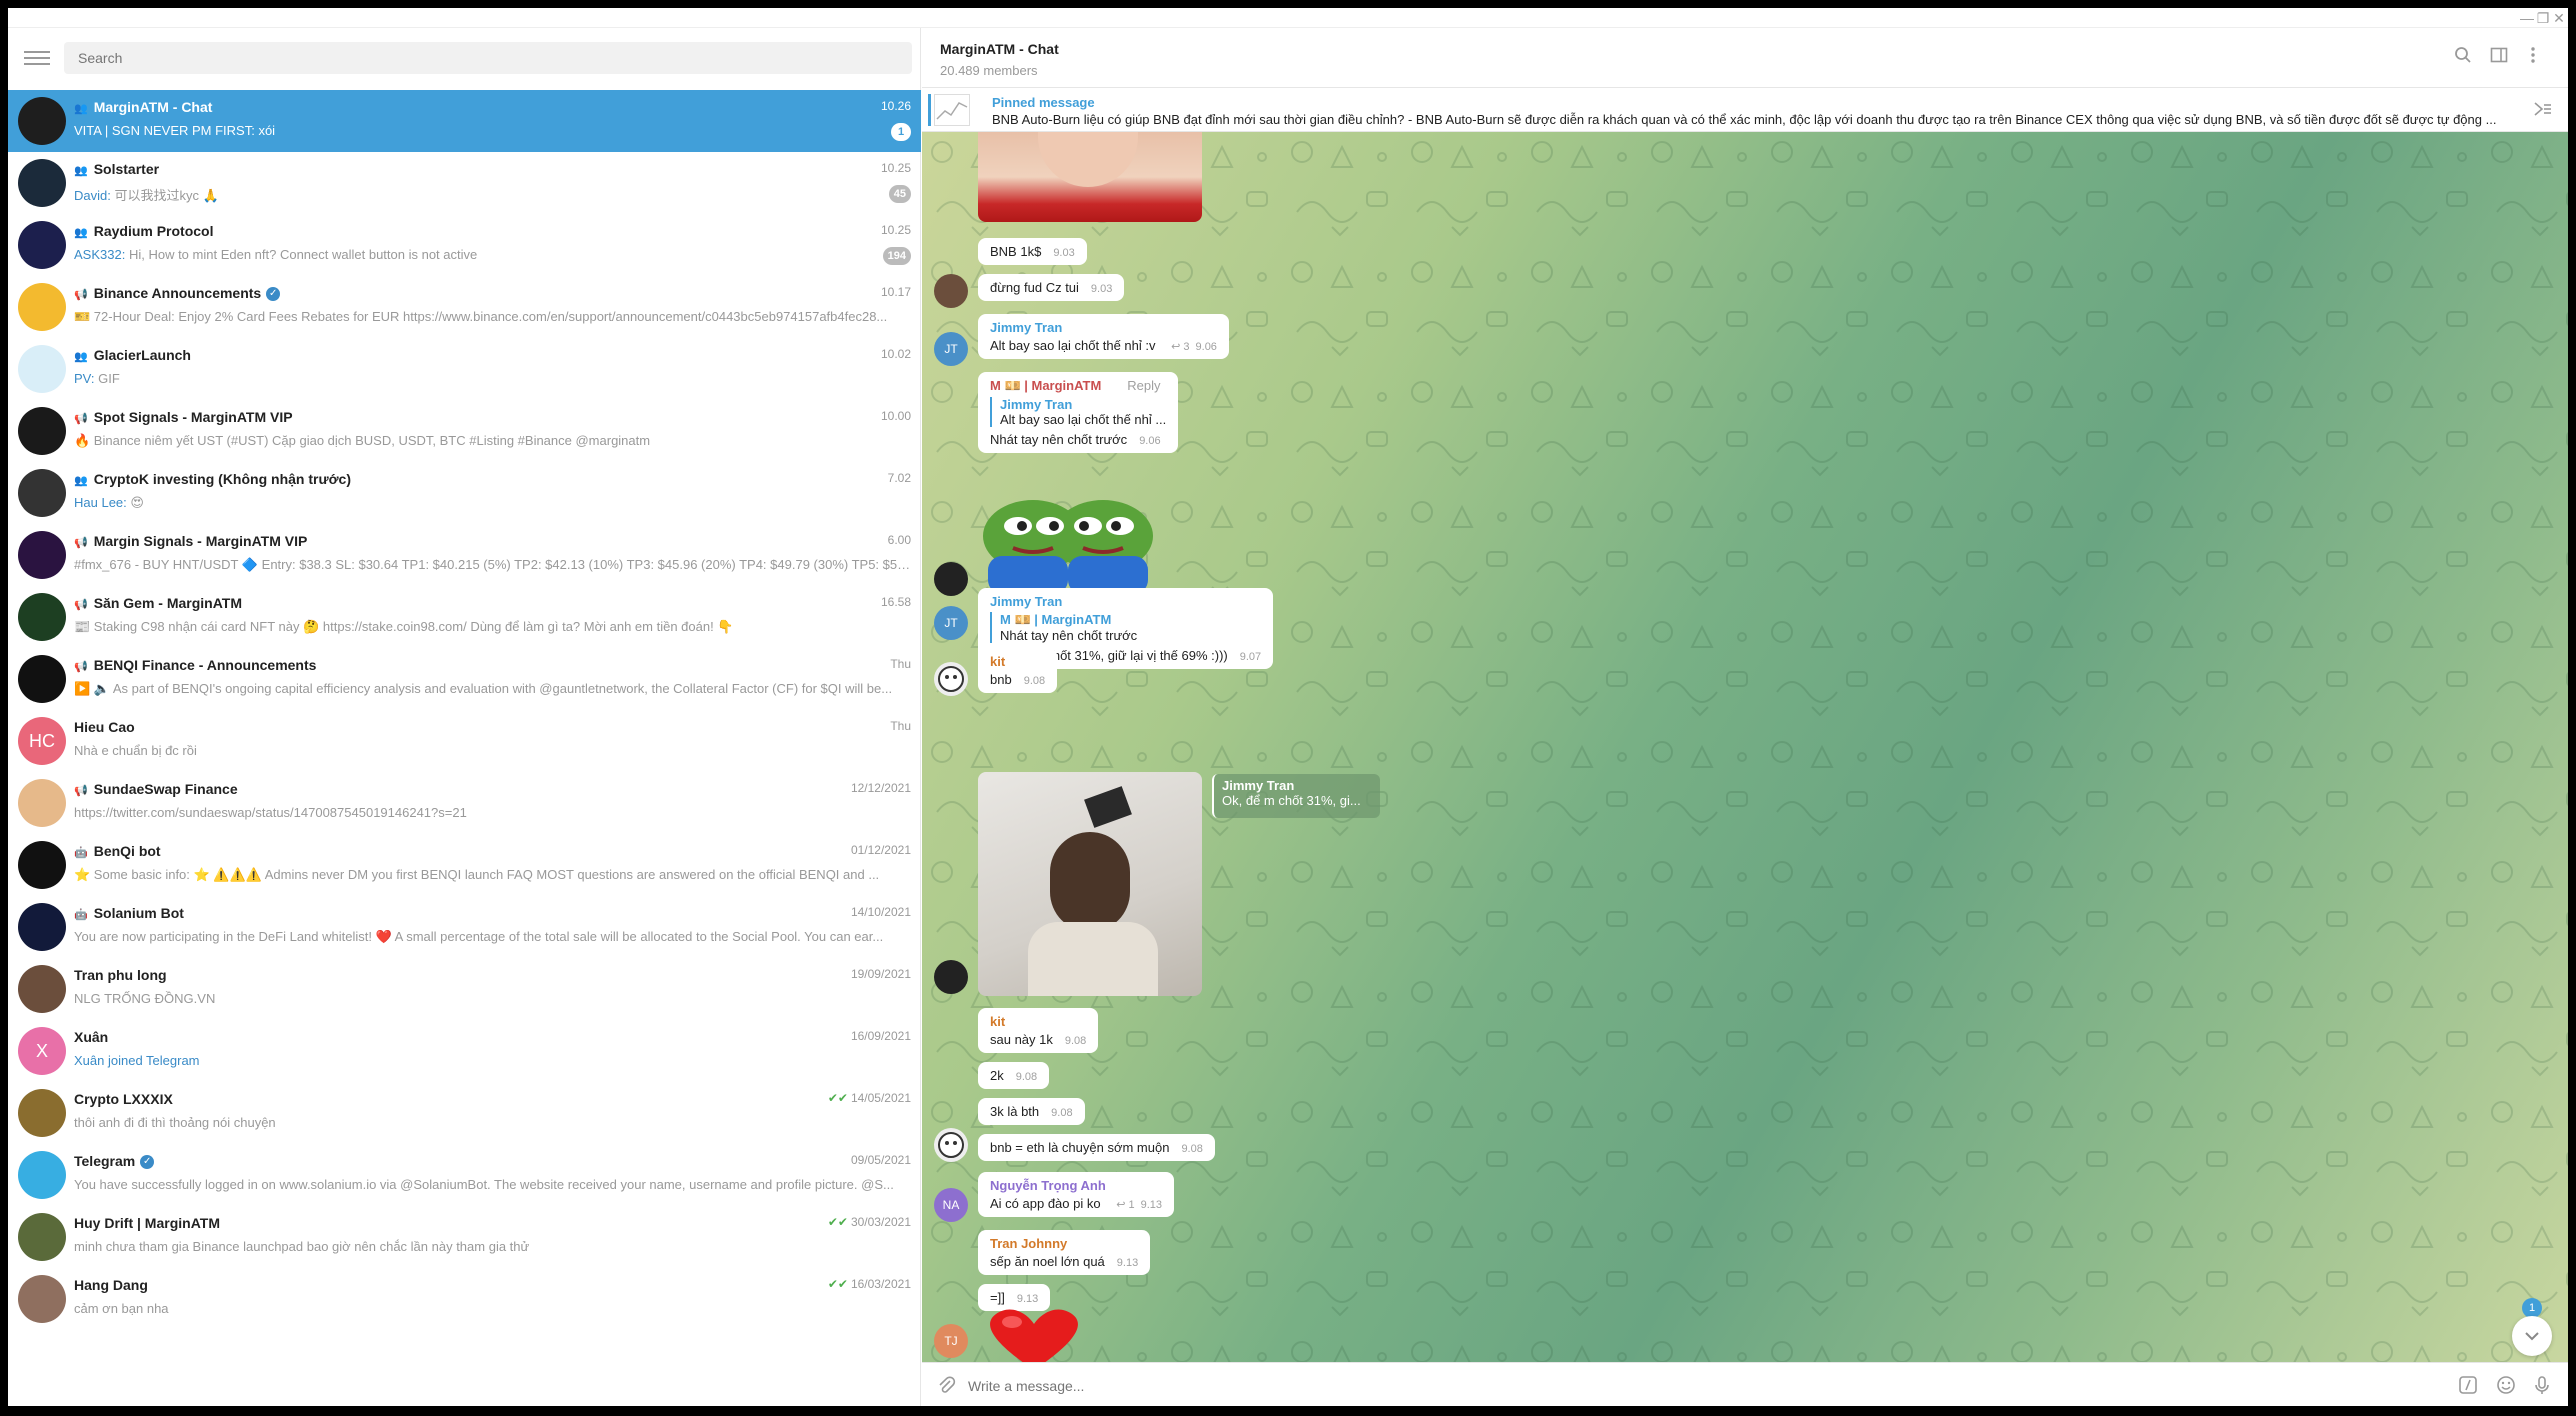 The image size is (2576, 1416). I want to click on chat-name: 📢 Spot Signals - MarginATM VIP, so click(183, 417).